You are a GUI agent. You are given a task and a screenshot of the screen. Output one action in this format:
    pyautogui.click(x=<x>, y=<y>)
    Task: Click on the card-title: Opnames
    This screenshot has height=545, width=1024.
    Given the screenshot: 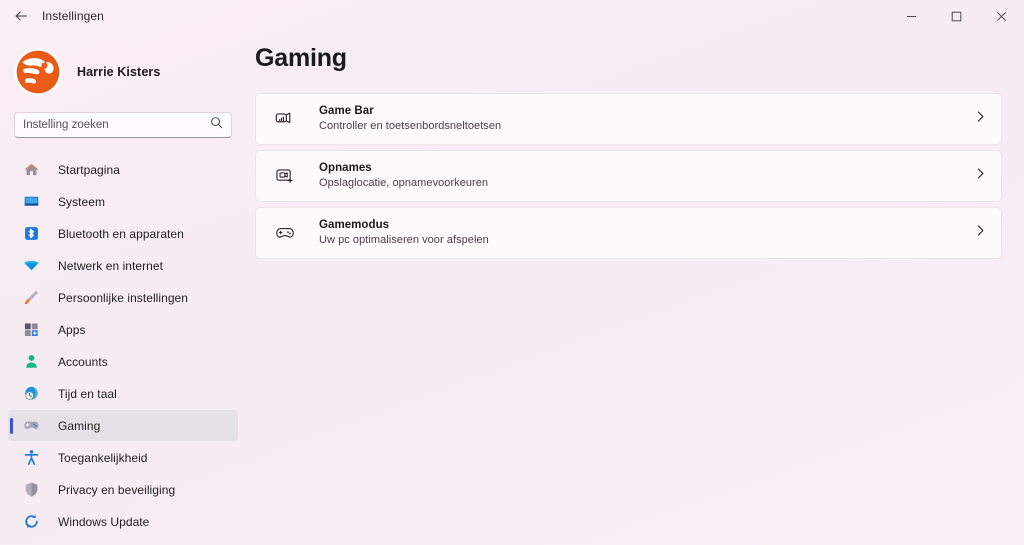 What is the action you would take?
    pyautogui.click(x=345, y=168)
    